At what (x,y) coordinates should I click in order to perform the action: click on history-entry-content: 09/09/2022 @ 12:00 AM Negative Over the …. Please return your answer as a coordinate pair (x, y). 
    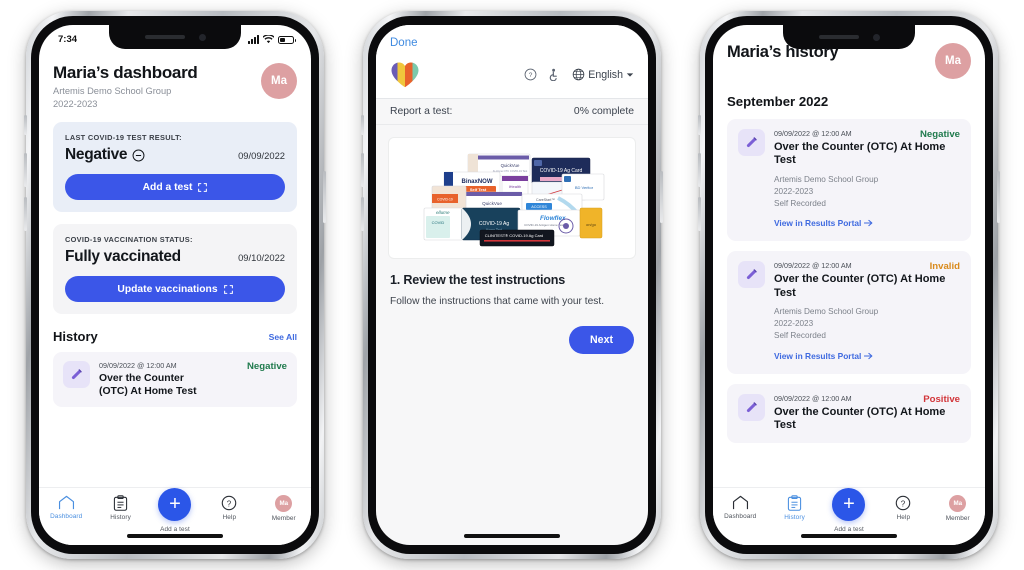
    Looking at the image, I should click on (867, 180).